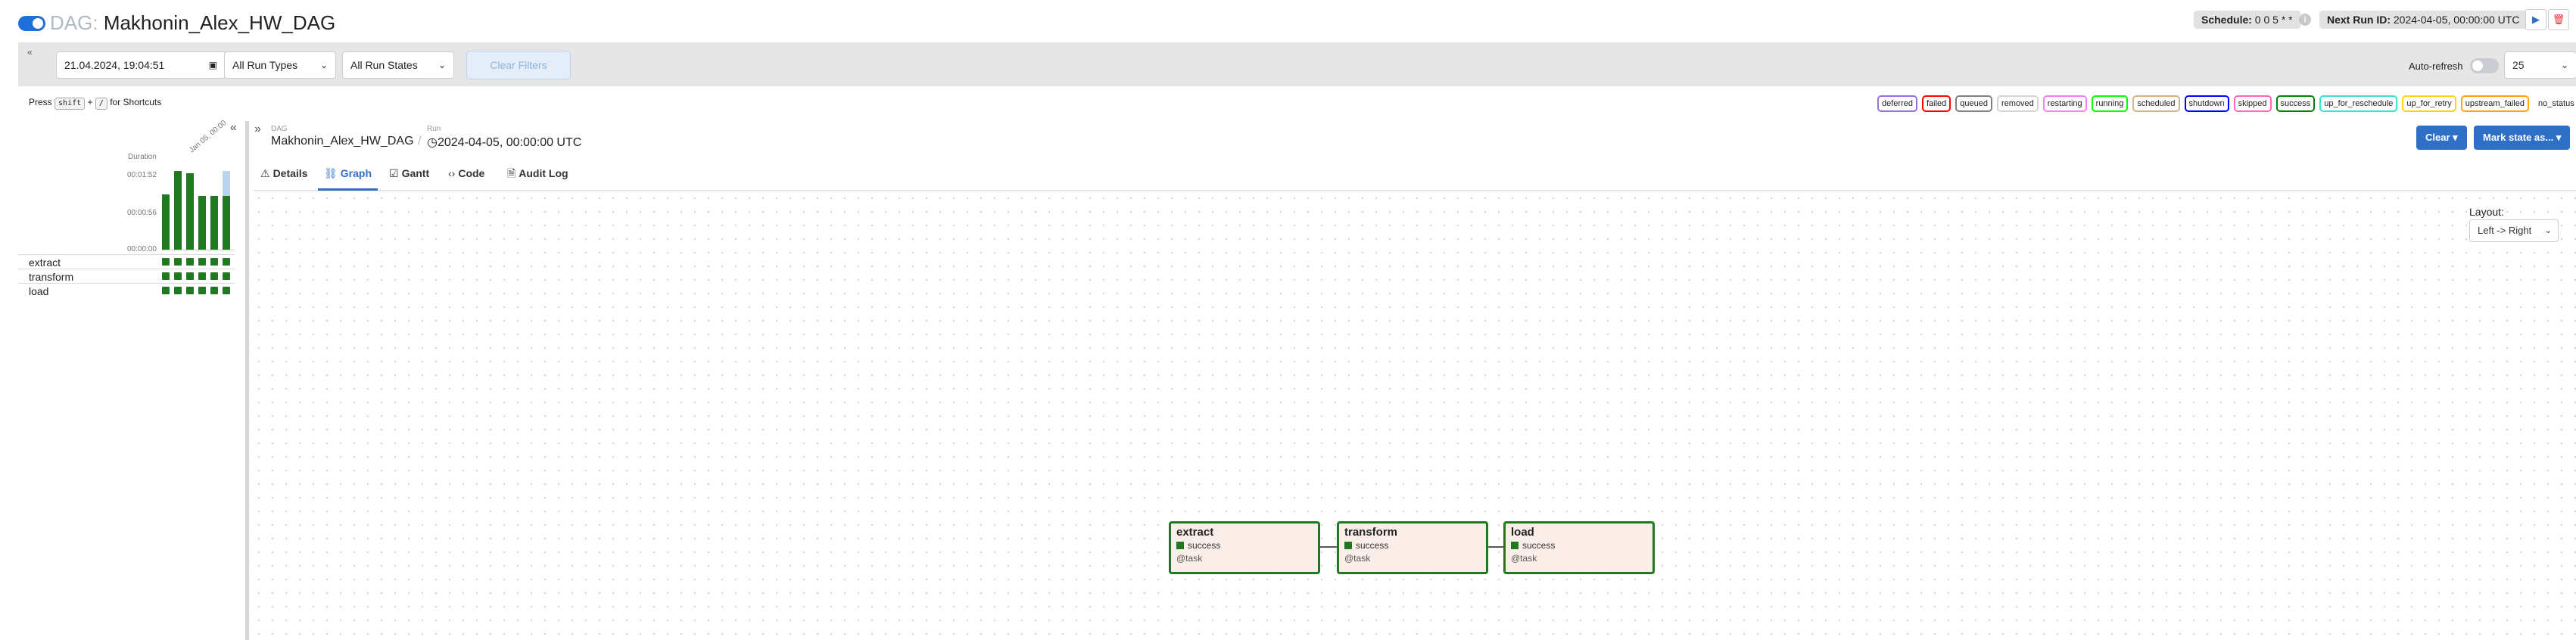  Describe the element at coordinates (127, 276) in the screenshot. I see `task-row-transform: transform` at that location.